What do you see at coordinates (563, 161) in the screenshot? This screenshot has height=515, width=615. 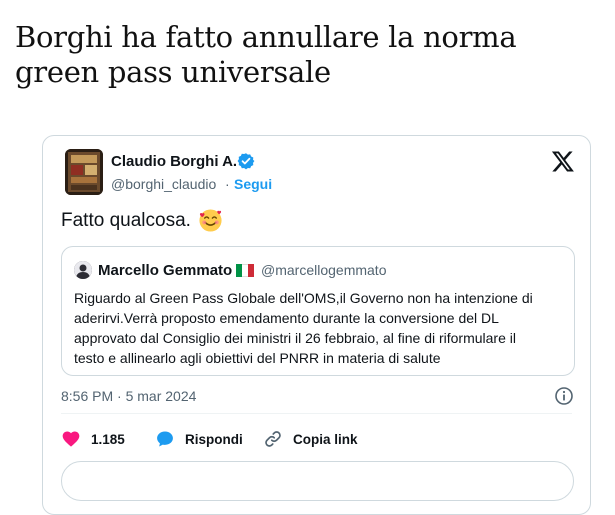 I see `x-logo-icon` at bounding box center [563, 161].